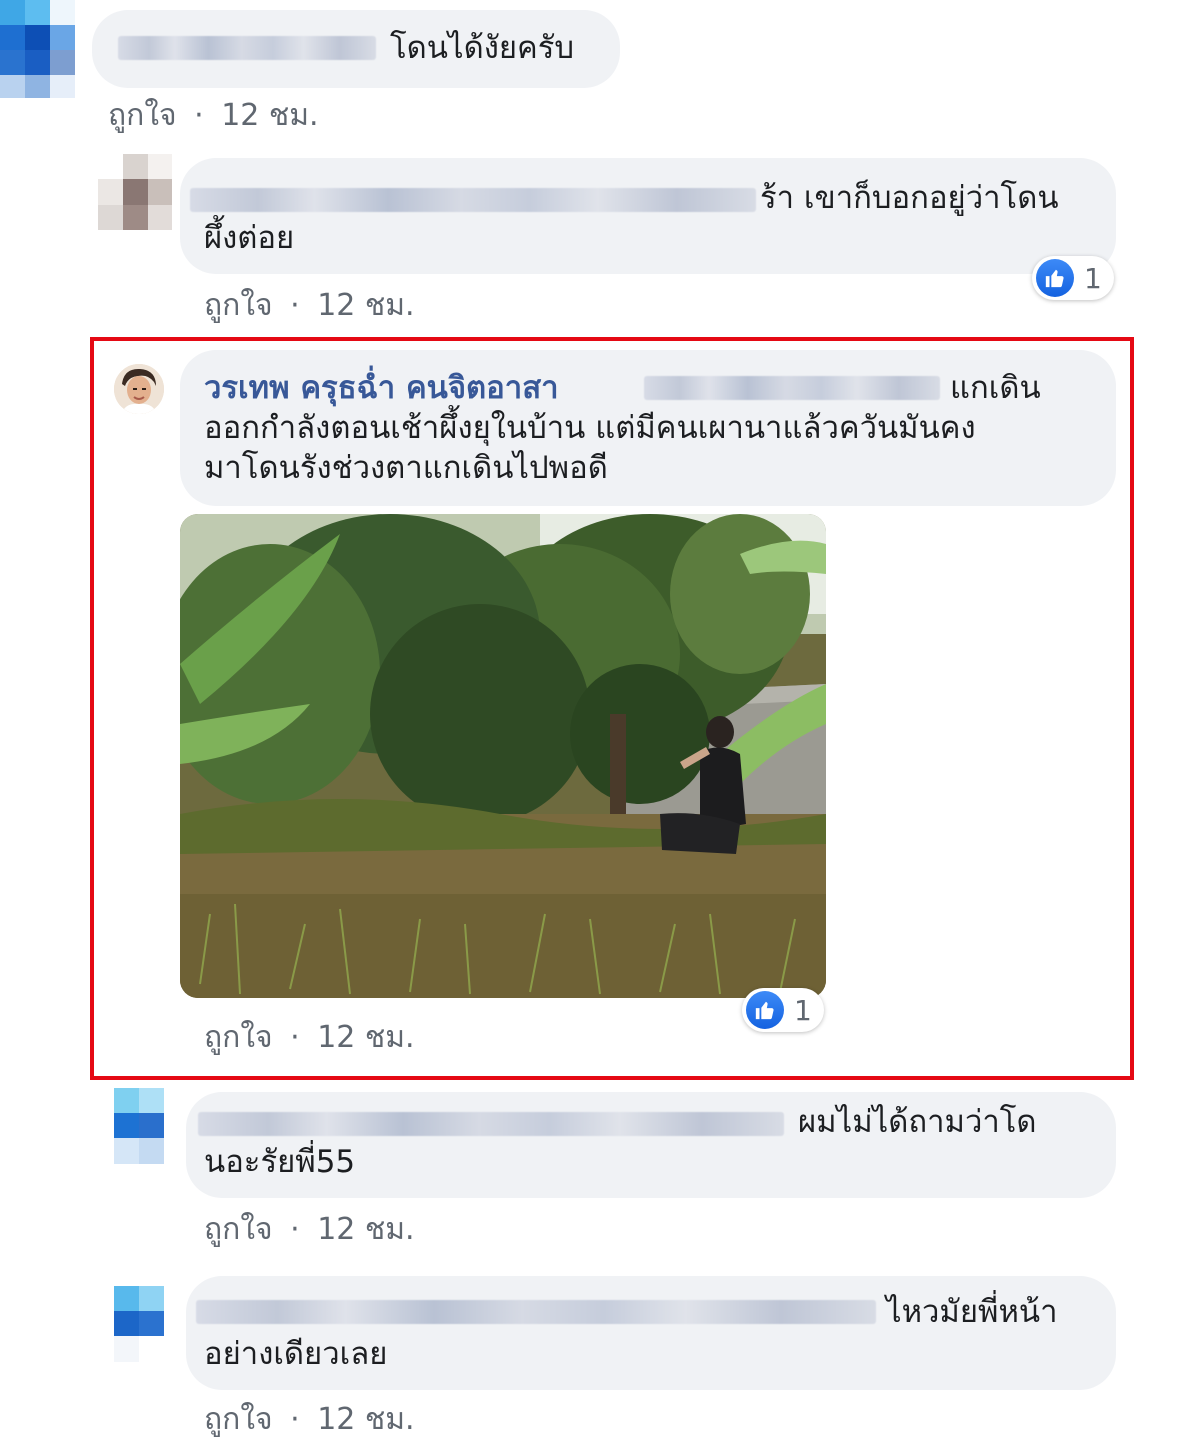 The image size is (1200, 1443). I want to click on comment-text-line: นอะรัยพี่55, so click(280, 1162).